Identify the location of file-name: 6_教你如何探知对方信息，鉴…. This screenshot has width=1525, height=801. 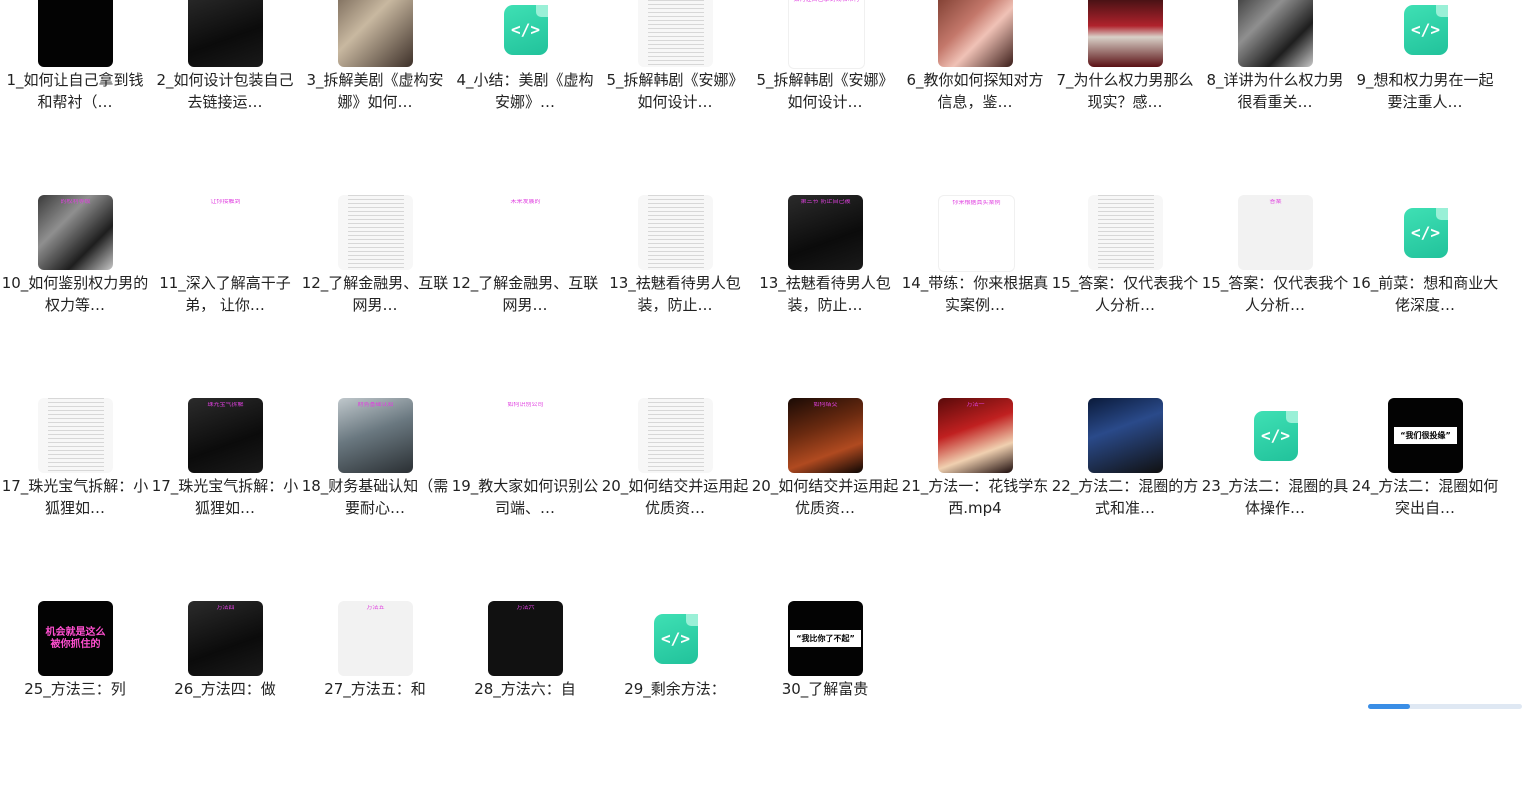
(975, 91).